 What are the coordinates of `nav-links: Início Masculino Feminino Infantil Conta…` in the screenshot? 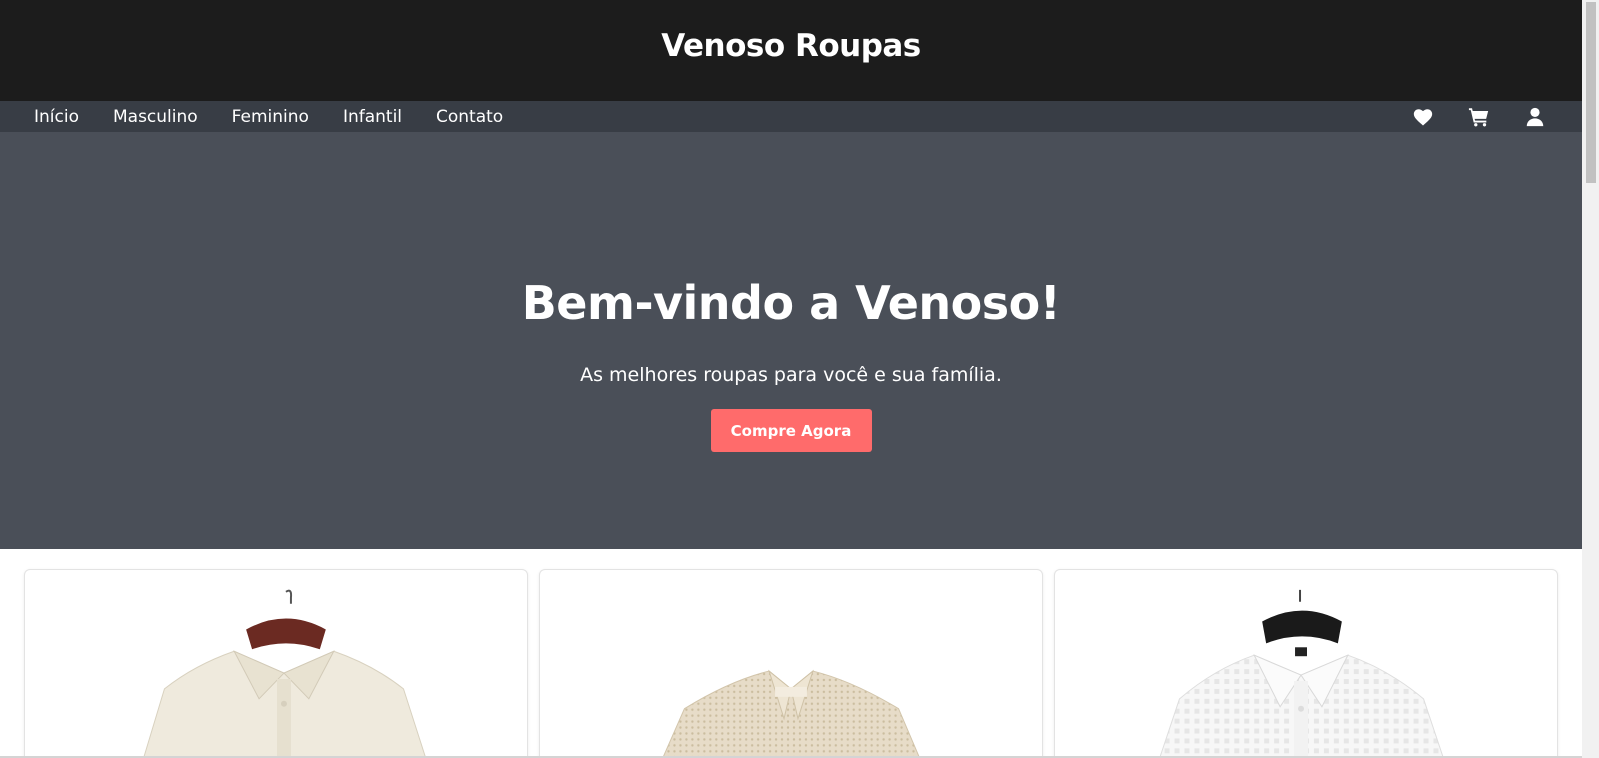 It's located at (268, 117).